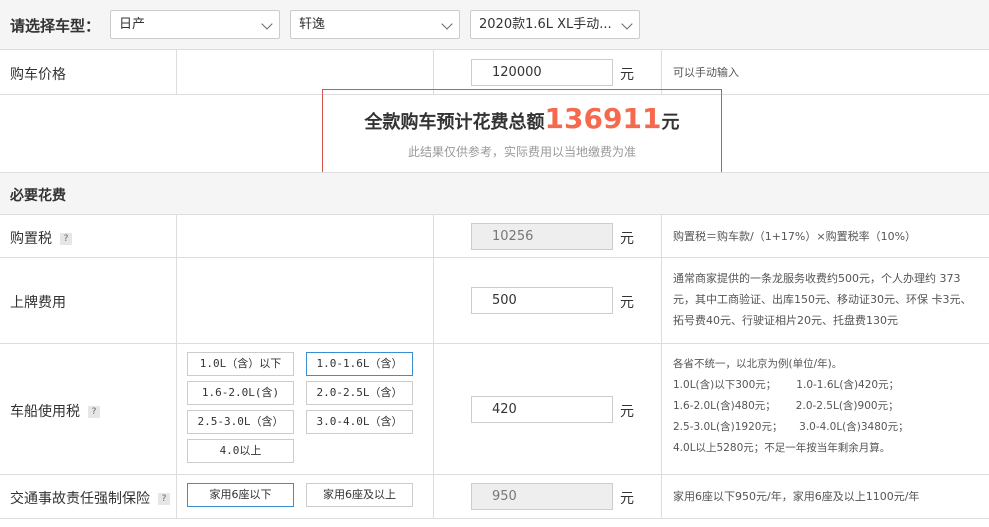 The height and width of the screenshot is (527, 989). Describe the element at coordinates (240, 422) in the screenshot. I see `displacement-option: 2.5-3.0L（含）` at that location.